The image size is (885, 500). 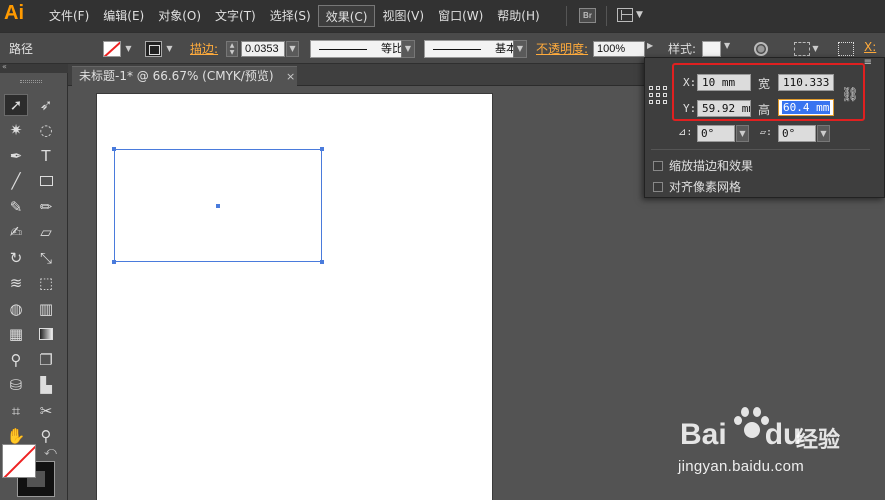 I want to click on paintbrush-tool-icon: ✎, so click(x=16, y=207).